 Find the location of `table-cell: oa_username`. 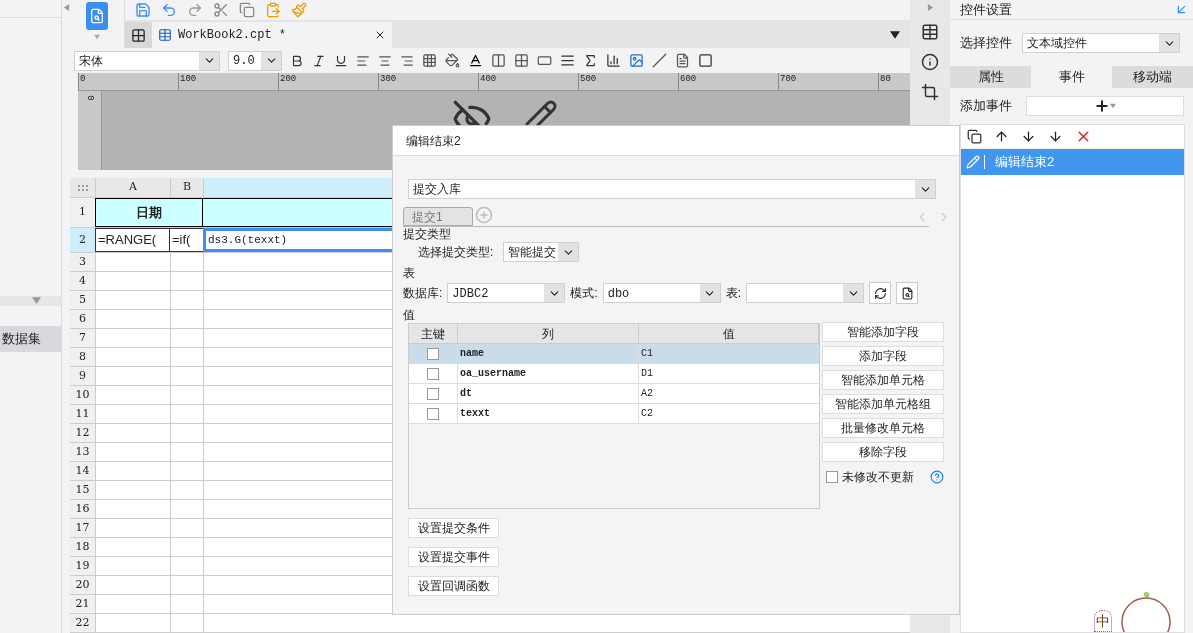

table-cell: oa_username is located at coordinates (548, 373).